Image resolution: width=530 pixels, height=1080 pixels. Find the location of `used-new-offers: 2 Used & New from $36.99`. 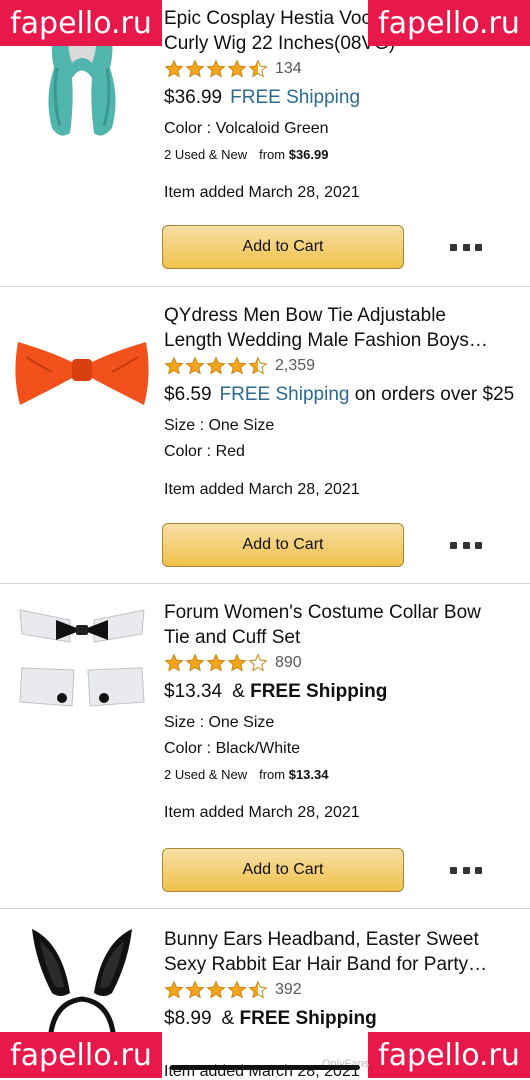

used-new-offers: 2 Used & New from $36.99 is located at coordinates (347, 155).